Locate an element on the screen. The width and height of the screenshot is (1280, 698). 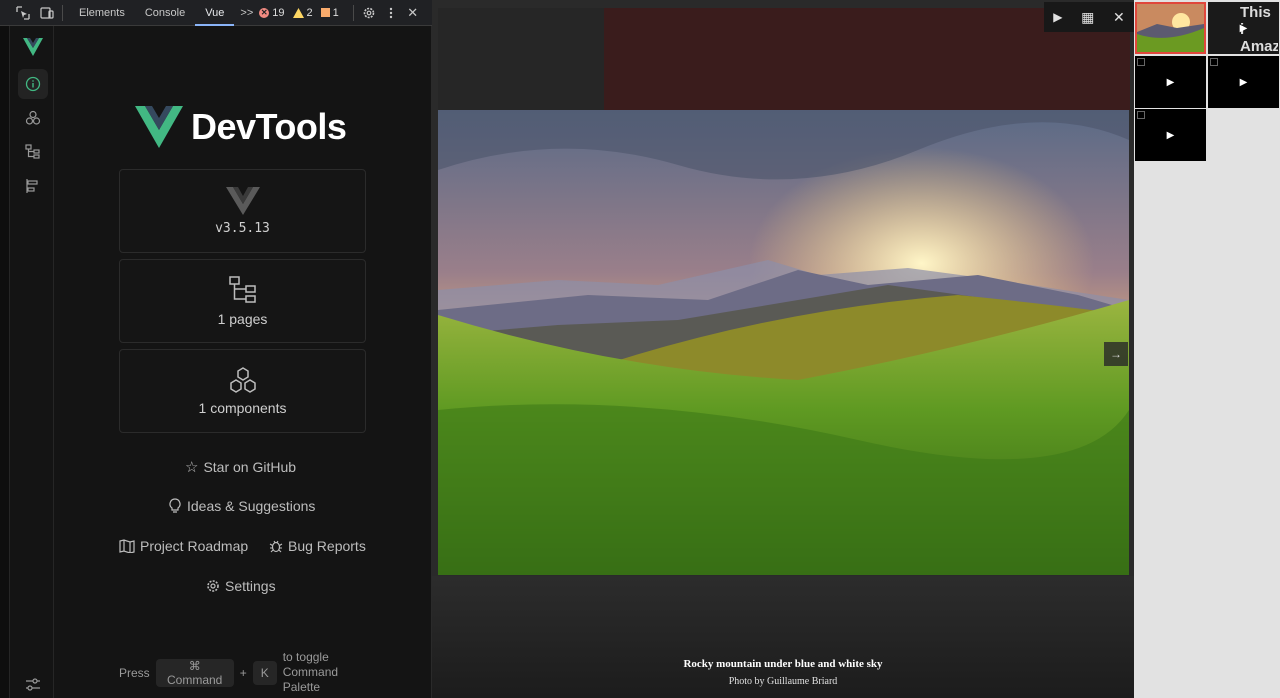
settings-sliders-icon is located at coordinates (33, 684).